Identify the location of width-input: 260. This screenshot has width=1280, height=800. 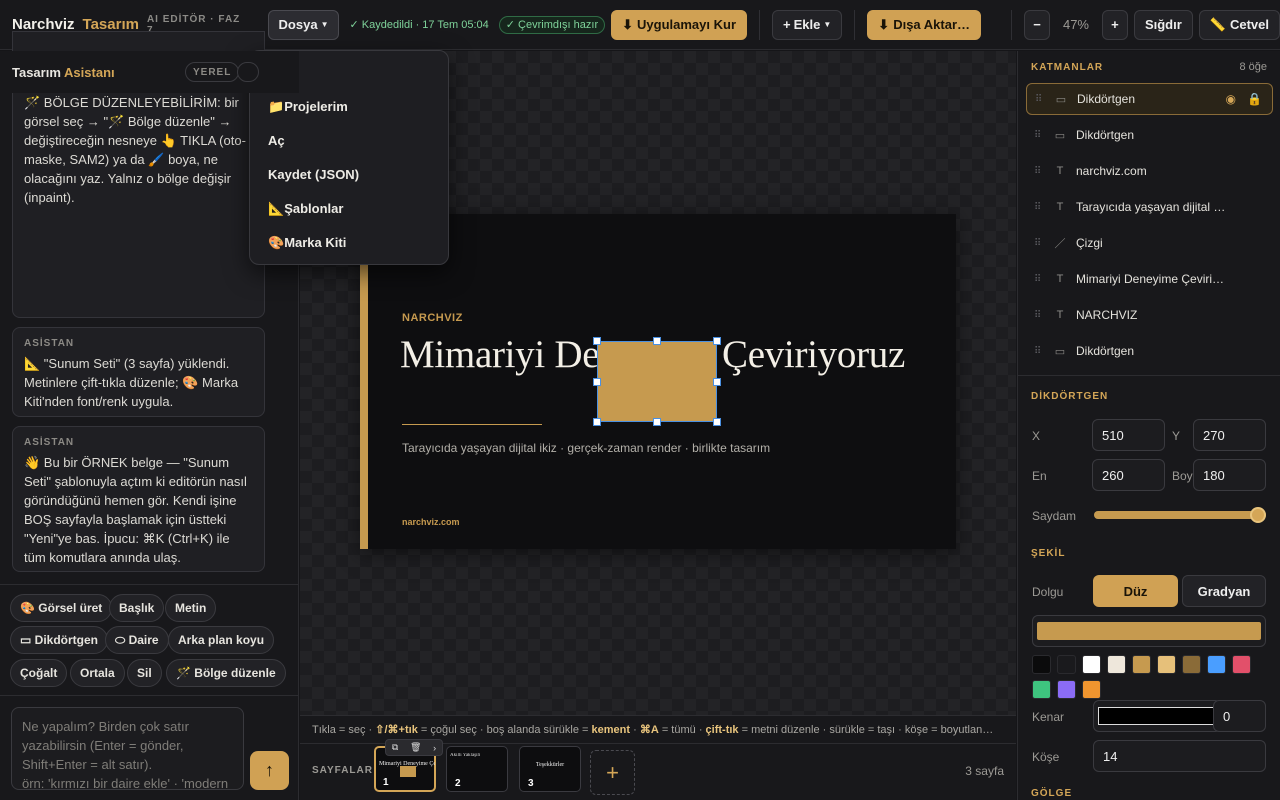
(1128, 475).